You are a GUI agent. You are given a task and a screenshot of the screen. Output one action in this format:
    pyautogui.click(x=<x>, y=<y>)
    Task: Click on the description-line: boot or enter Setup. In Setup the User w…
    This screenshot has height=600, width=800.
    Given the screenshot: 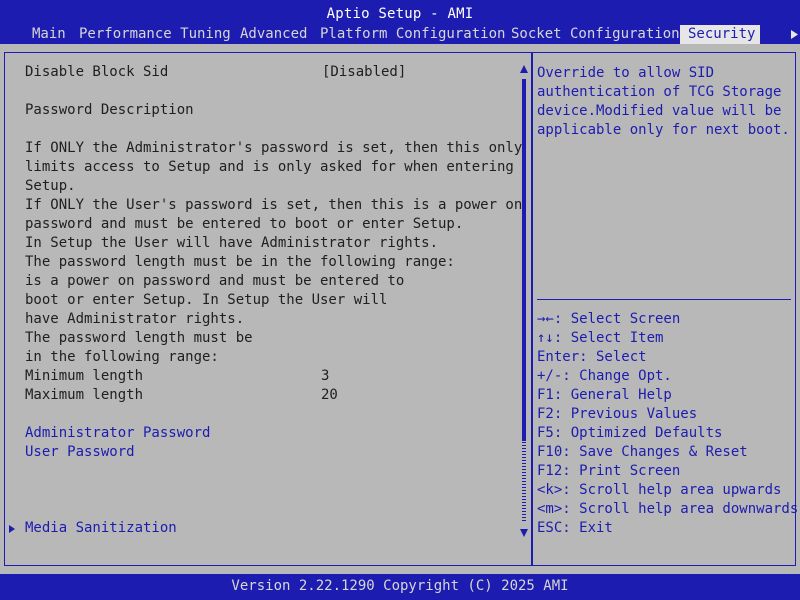 What is the action you would take?
    pyautogui.click(x=206, y=300)
    